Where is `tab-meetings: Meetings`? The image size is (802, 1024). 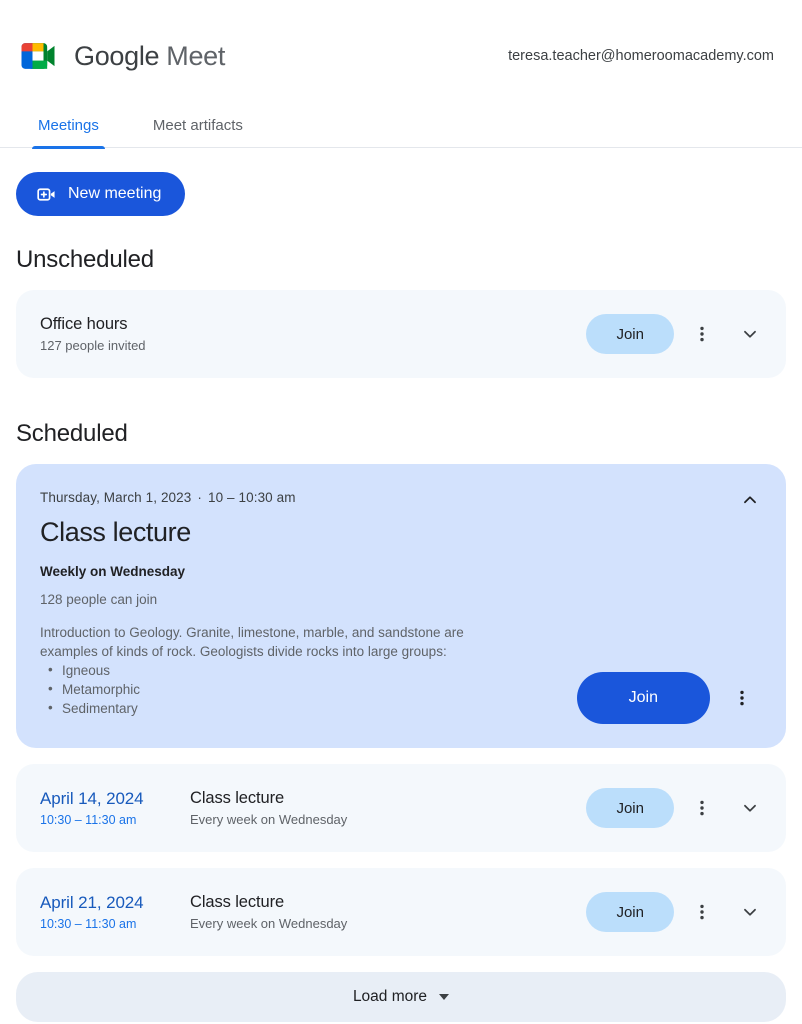 tab-meetings: Meetings is located at coordinates (68, 133).